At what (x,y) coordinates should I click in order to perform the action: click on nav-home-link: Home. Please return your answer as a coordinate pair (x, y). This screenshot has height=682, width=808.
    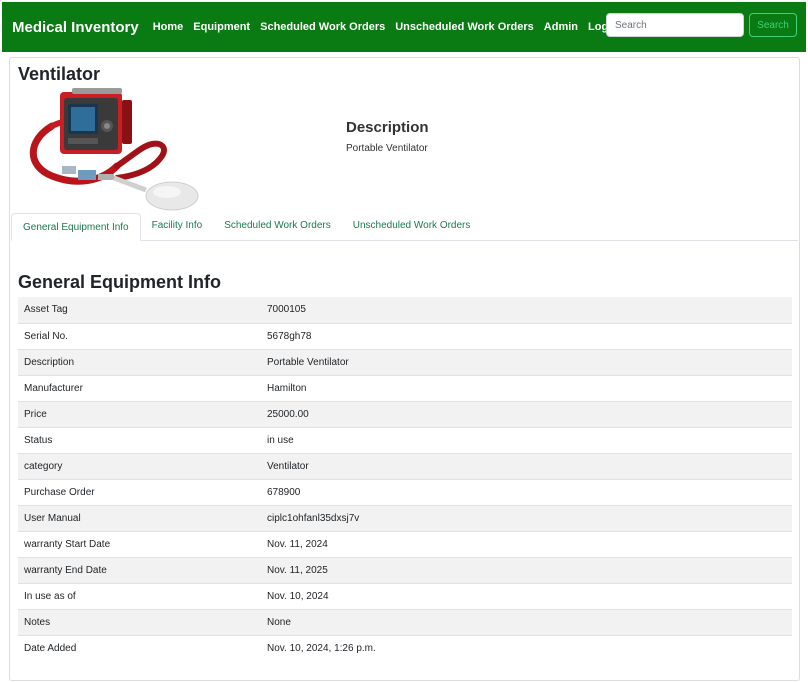
    Looking at the image, I should click on (168, 27).